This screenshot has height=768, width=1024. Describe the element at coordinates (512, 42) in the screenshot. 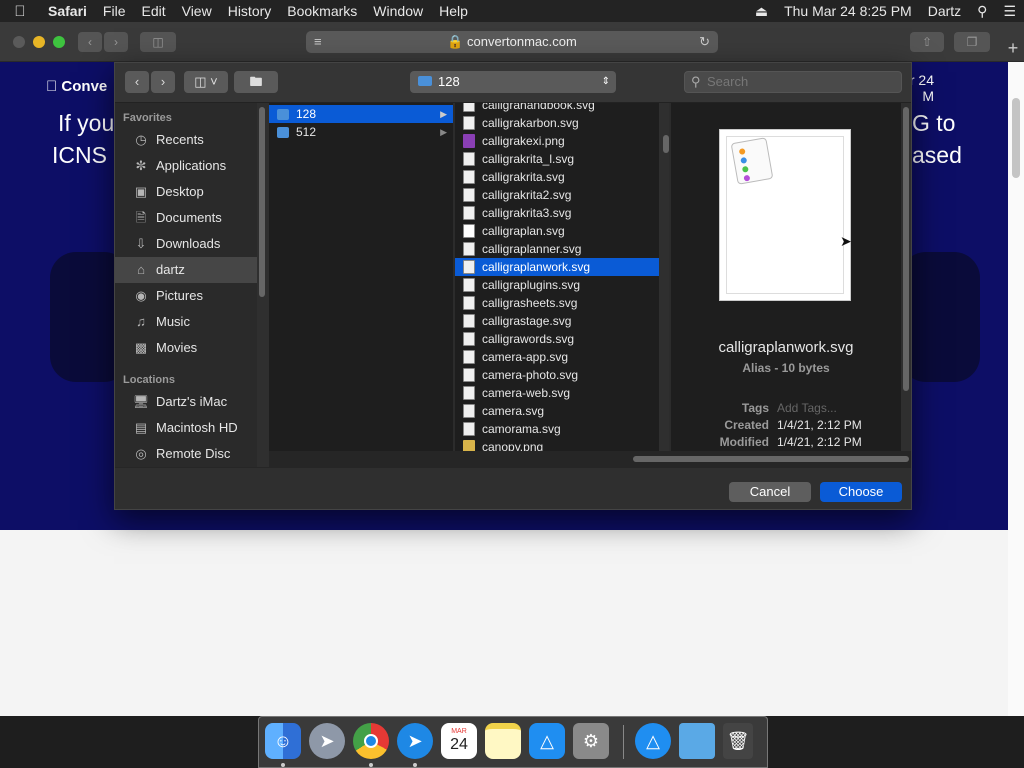

I see `address-bar: ≡ 🔒 convertonmac.com ↻` at that location.